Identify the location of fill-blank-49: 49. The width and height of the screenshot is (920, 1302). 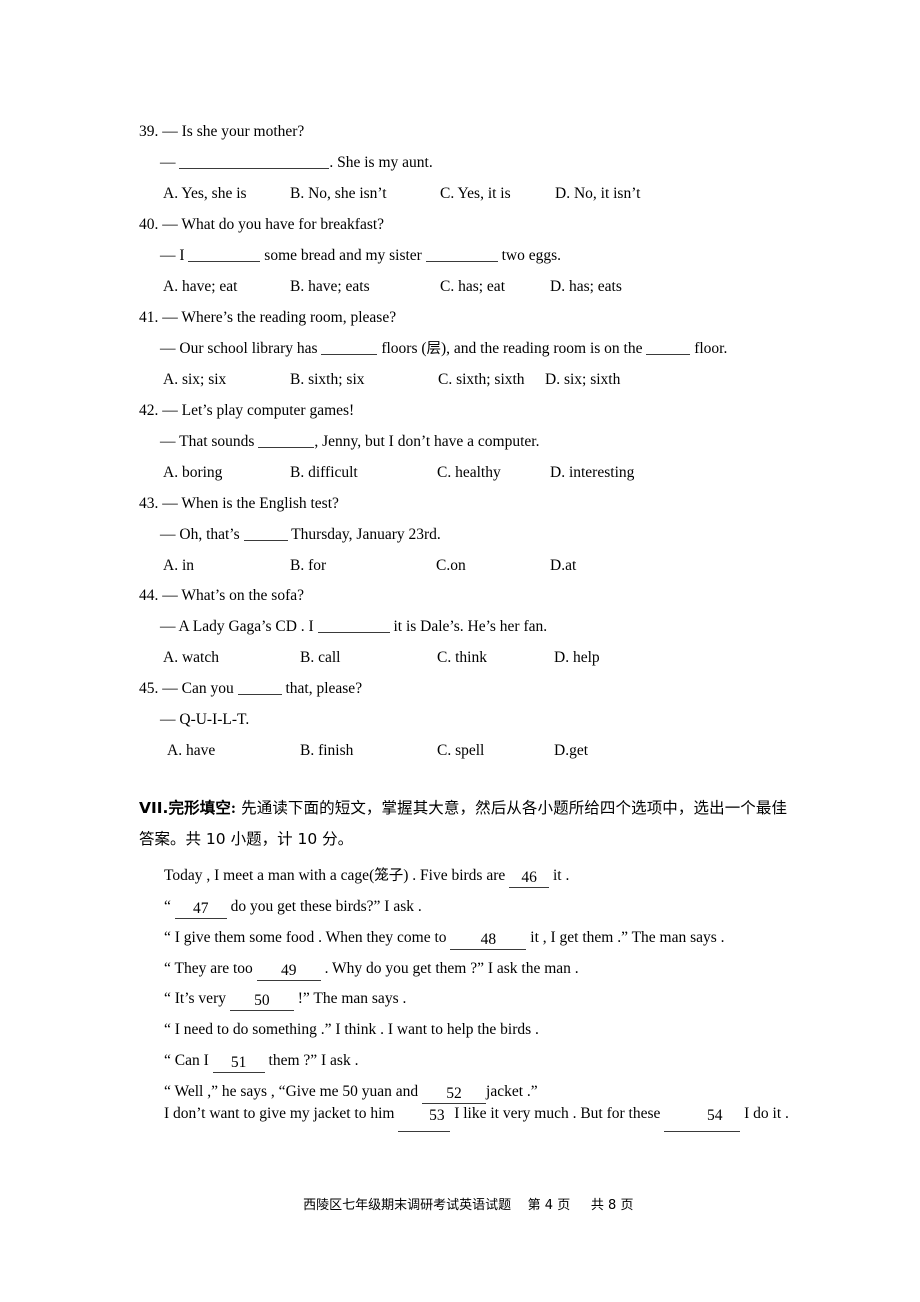
(288, 971).